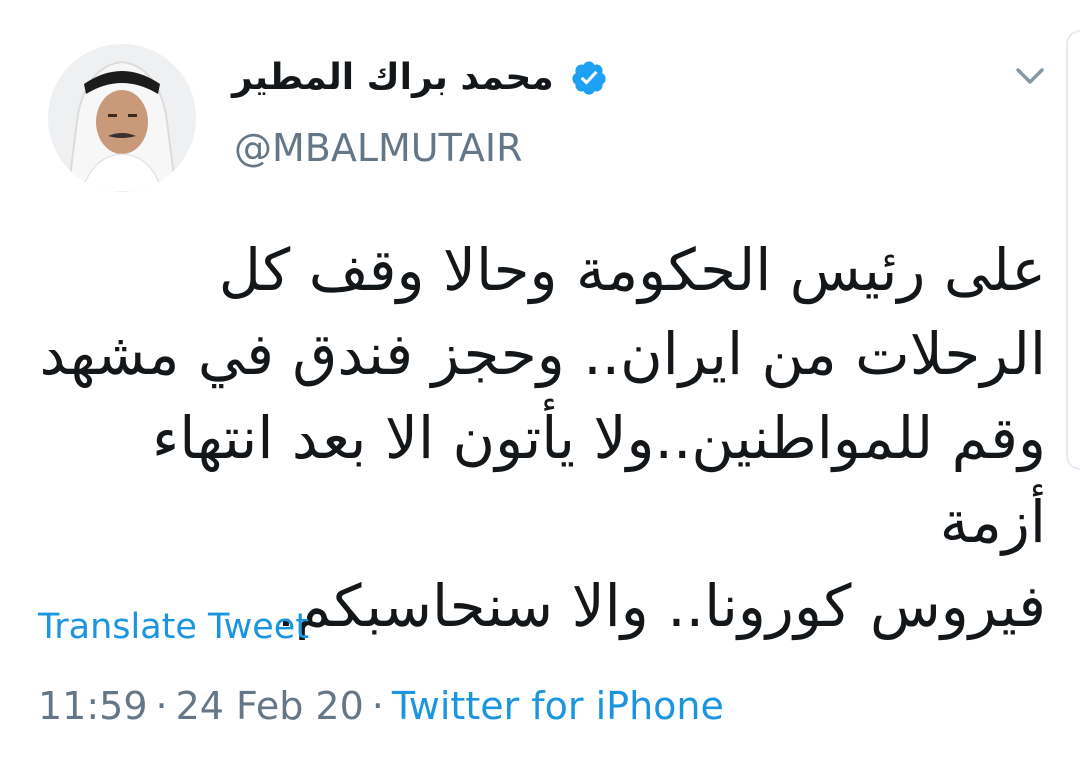  Describe the element at coordinates (173, 627) in the screenshot. I see `translate-tweet-link: Translate Tweet` at that location.